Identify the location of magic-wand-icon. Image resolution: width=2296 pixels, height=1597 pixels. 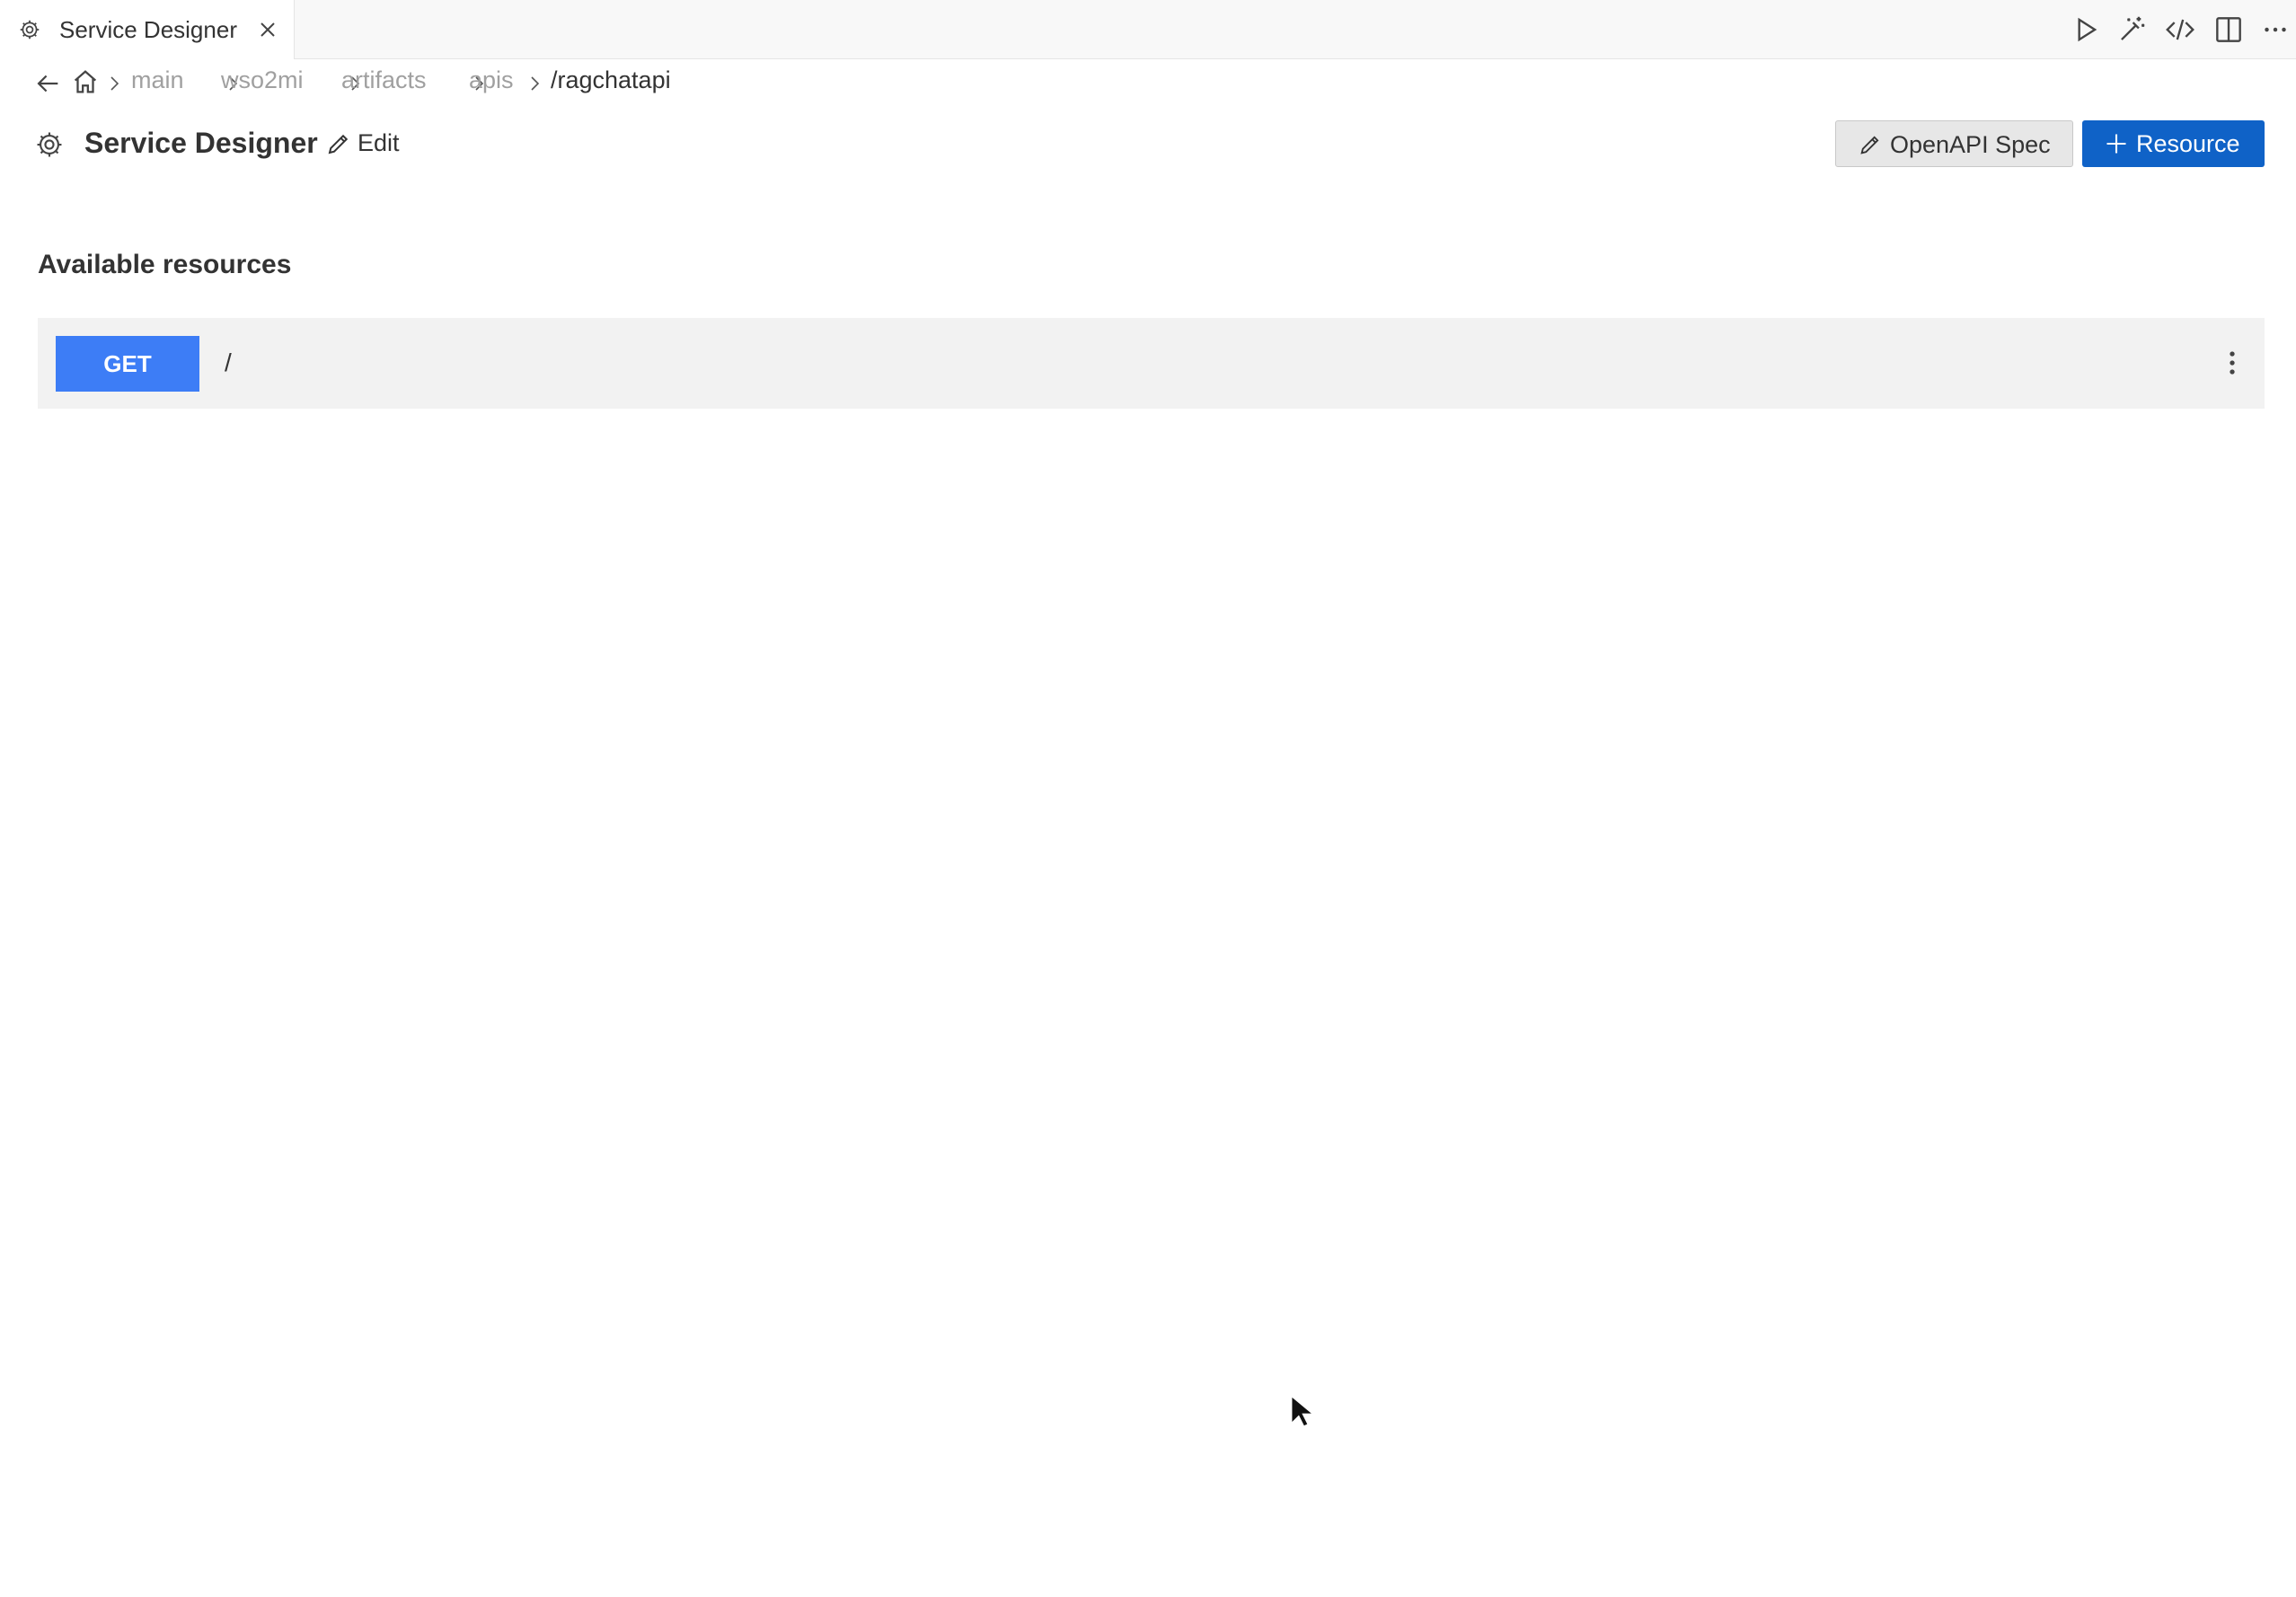
(2132, 30).